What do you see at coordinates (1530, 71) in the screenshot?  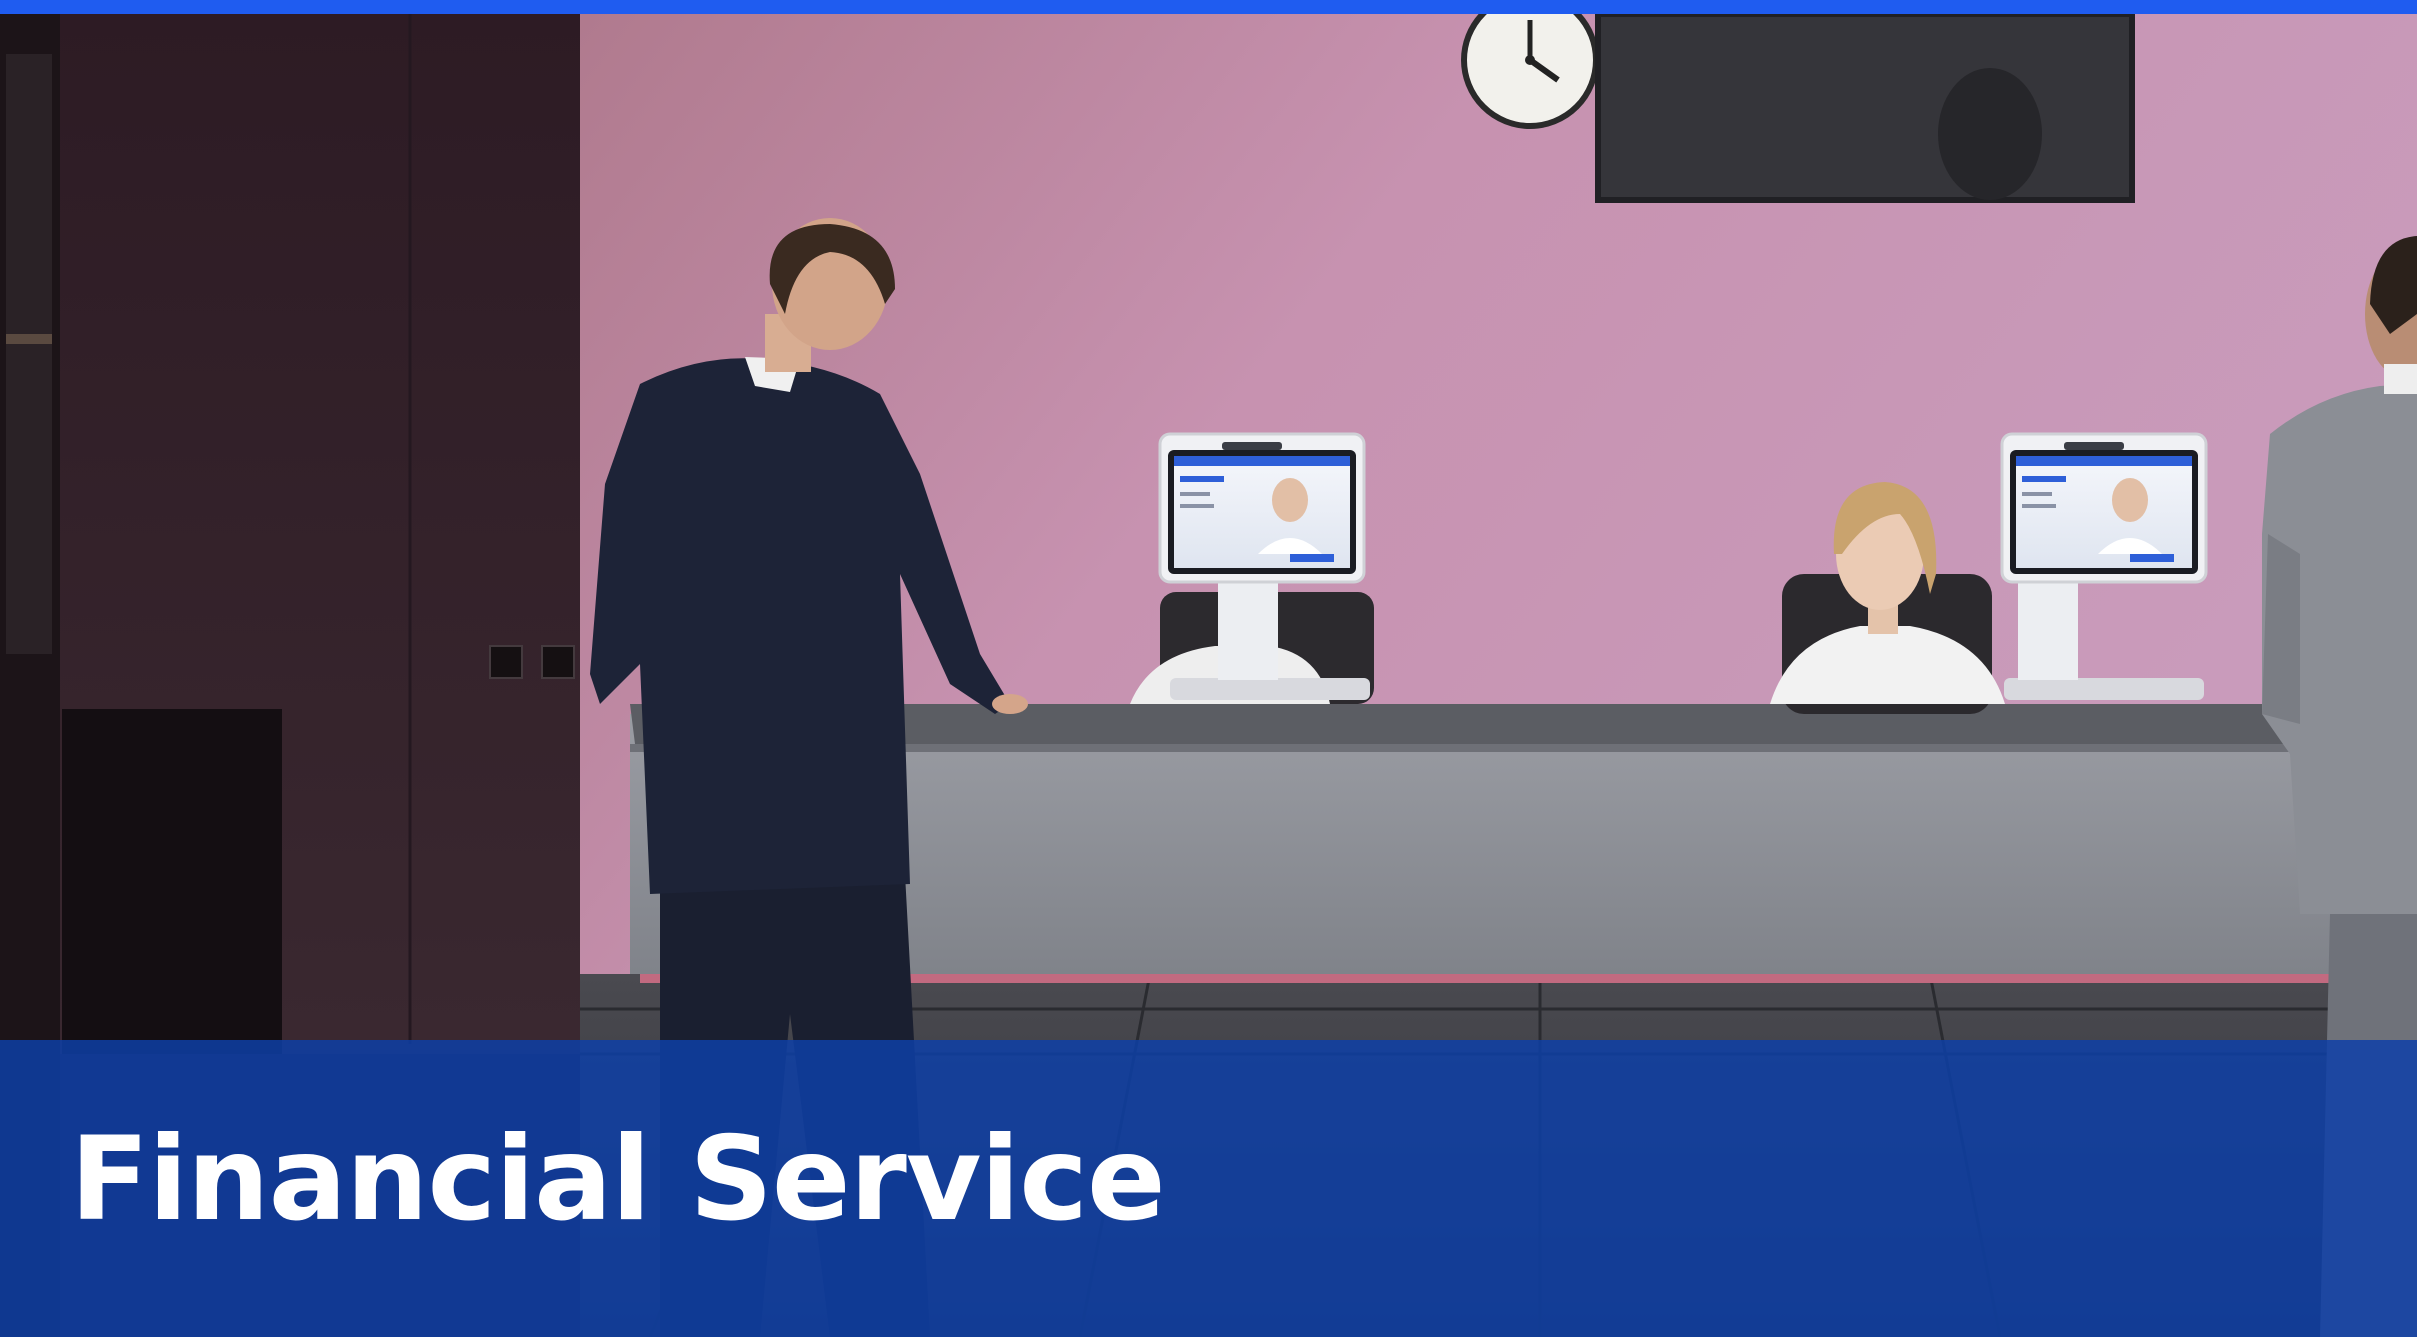 I see `wall-clock-icon` at bounding box center [1530, 71].